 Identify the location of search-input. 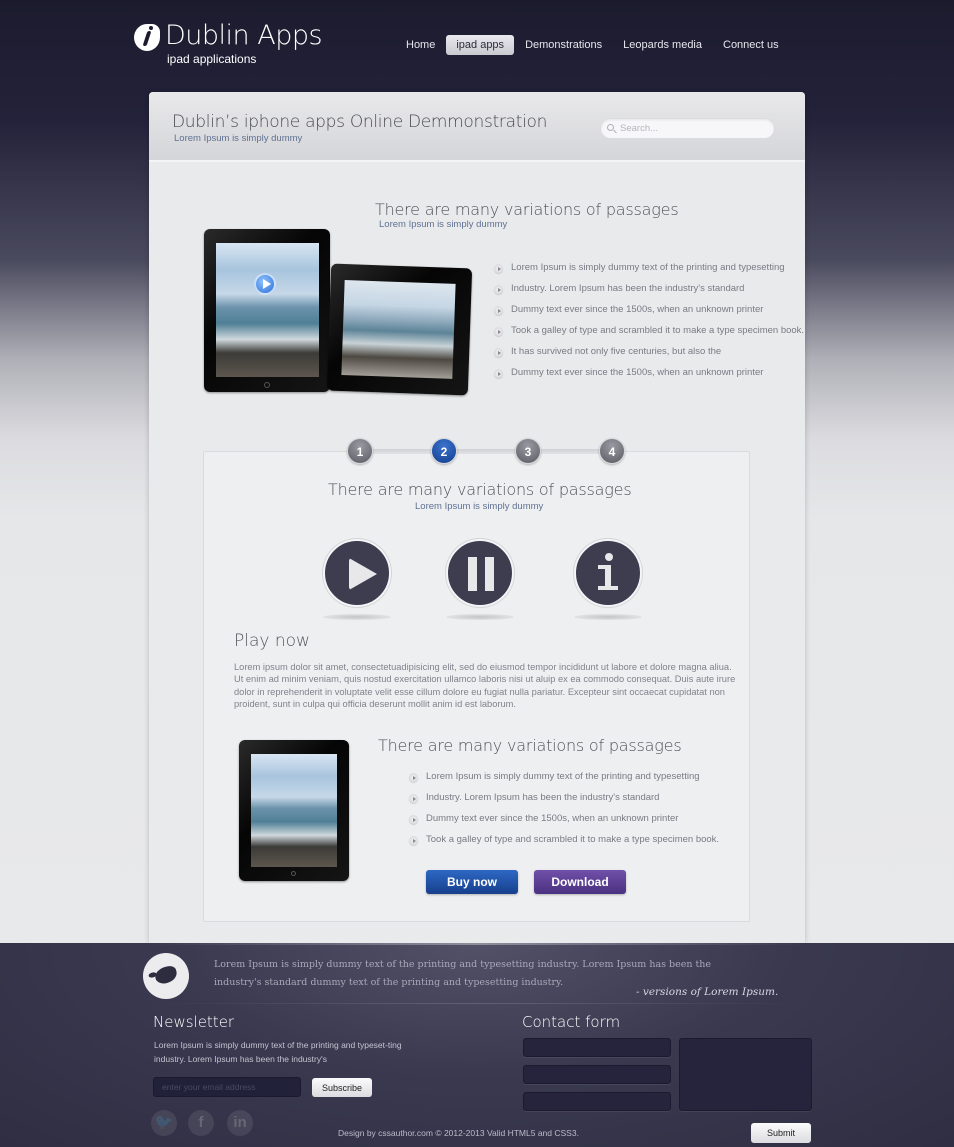
(695, 128).